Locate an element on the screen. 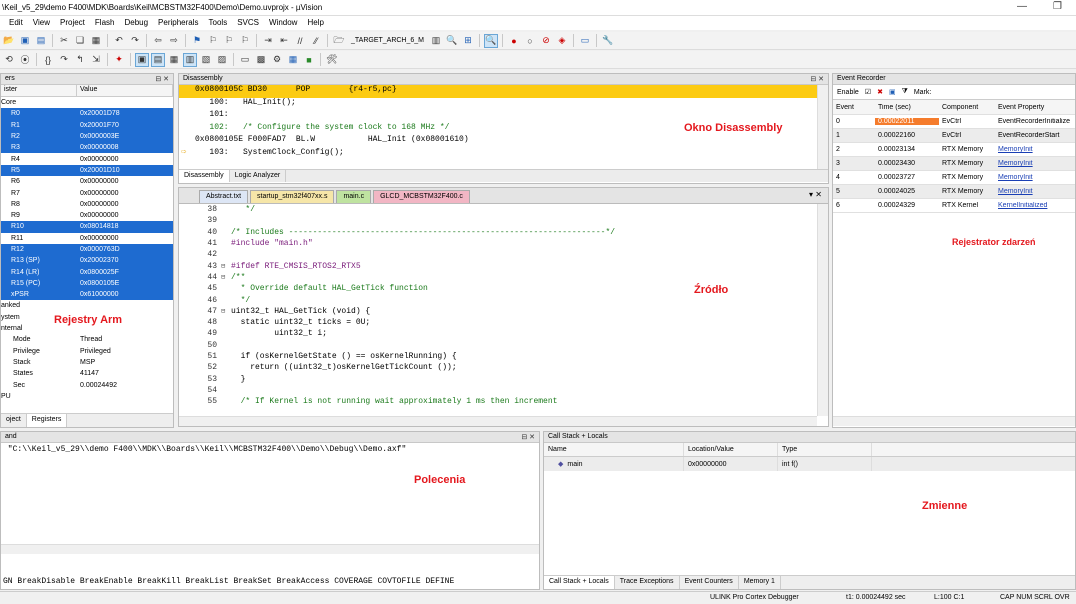 The image size is (1076, 604). col-event: Event is located at coordinates (854, 107).